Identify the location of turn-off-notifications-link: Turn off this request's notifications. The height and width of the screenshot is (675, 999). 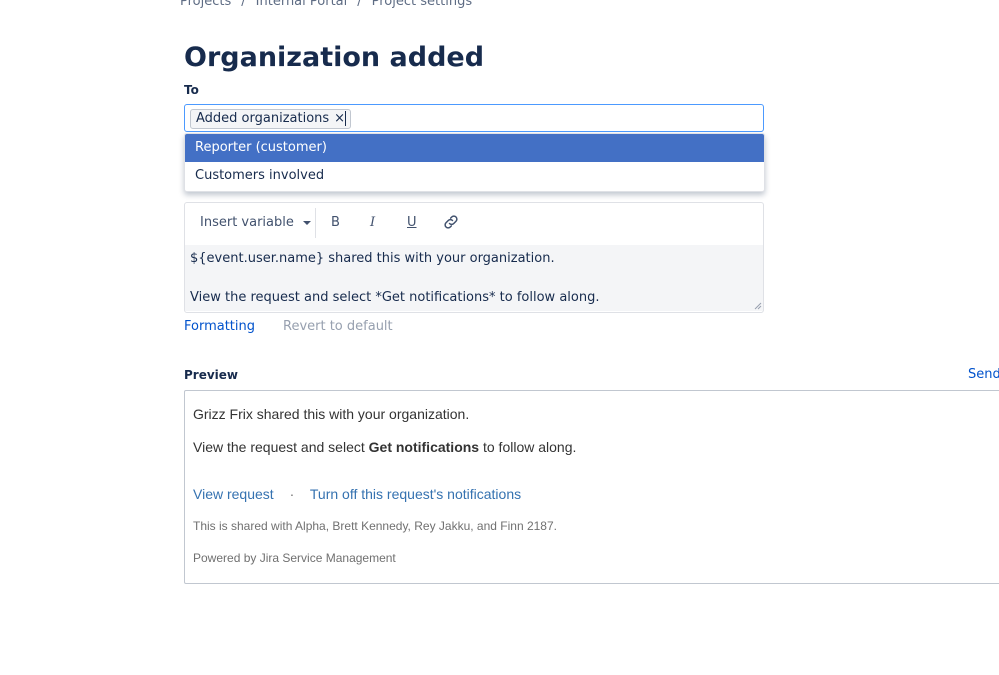
(415, 494).